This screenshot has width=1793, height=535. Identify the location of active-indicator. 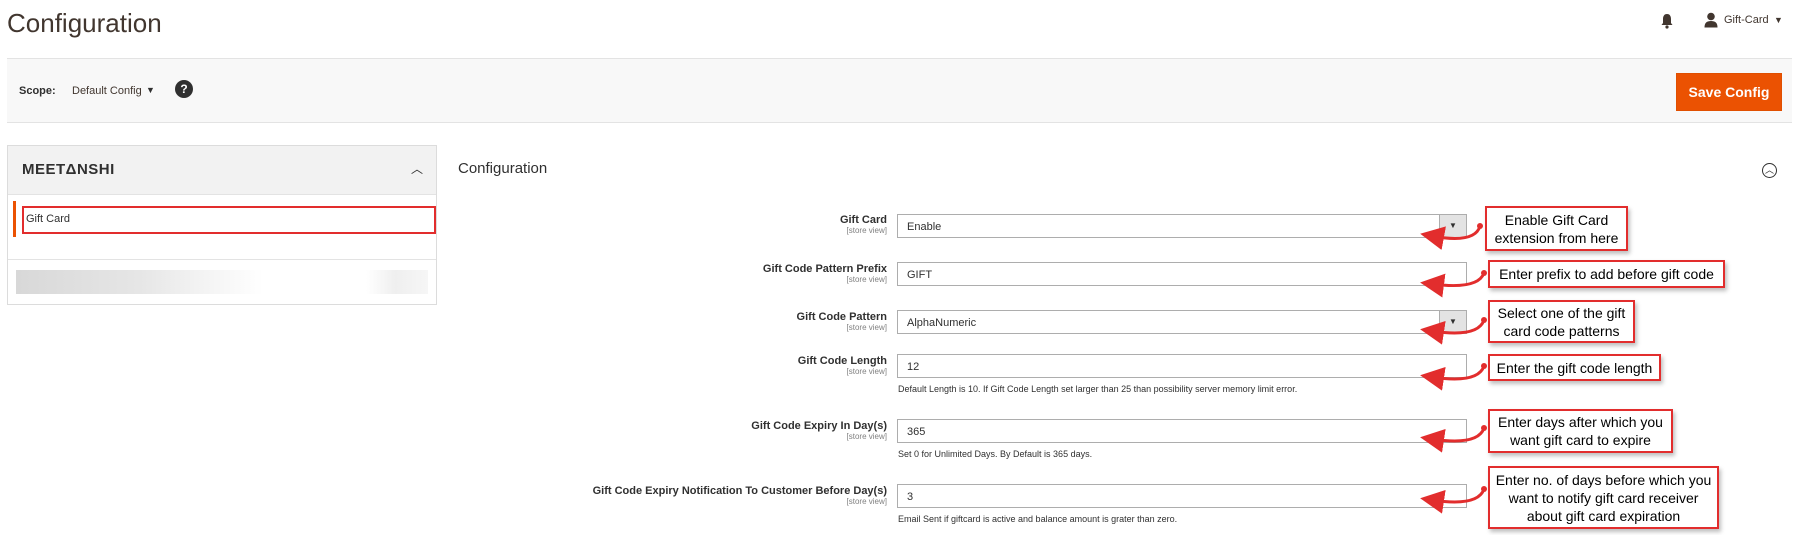
(14, 219).